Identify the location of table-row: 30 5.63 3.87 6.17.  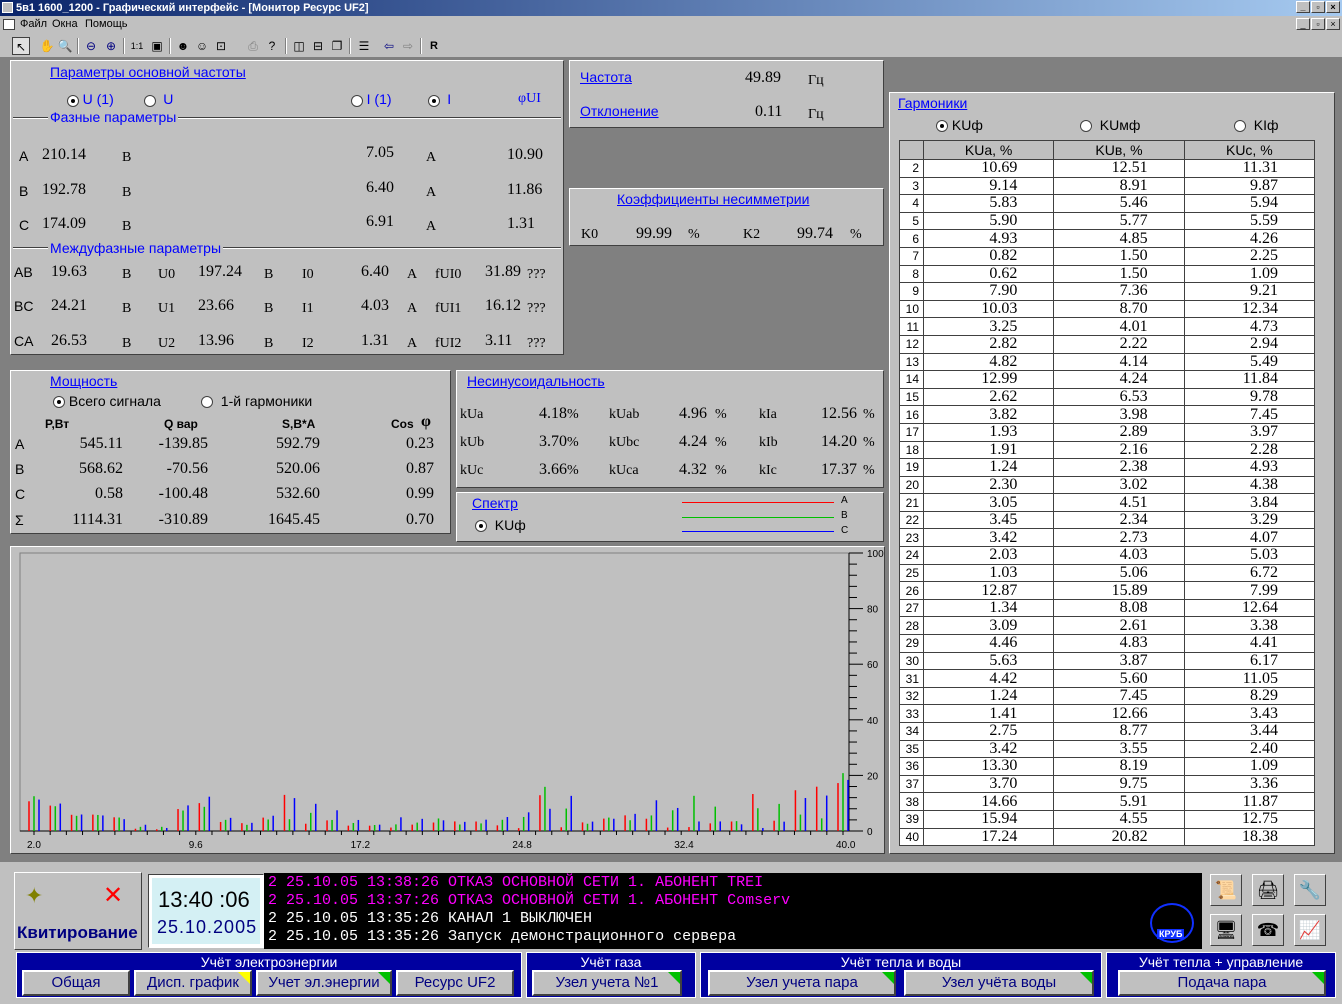
(1107, 661).